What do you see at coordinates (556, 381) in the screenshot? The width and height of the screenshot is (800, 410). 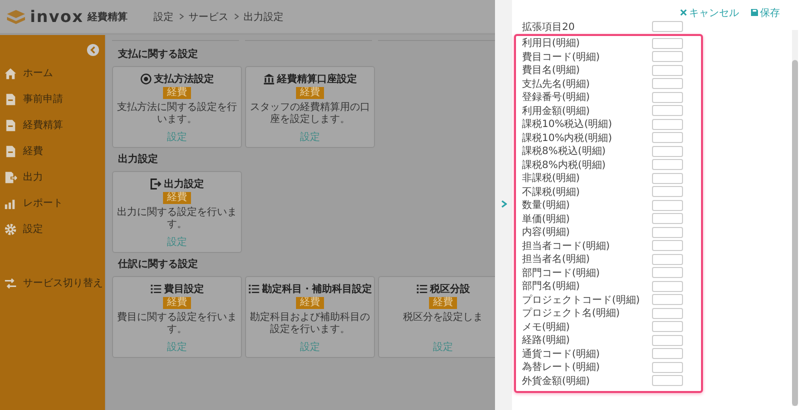 I see `field-label: 外貨金額(明細)` at bounding box center [556, 381].